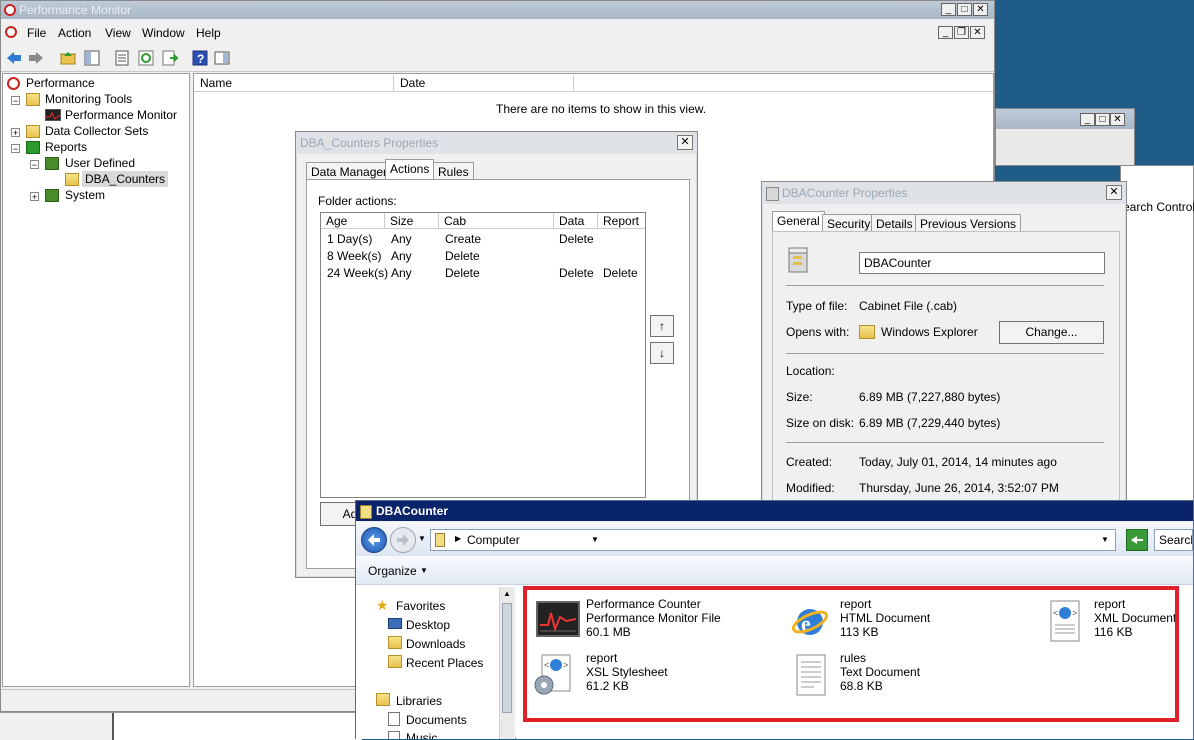 The width and height of the screenshot is (1194, 740). I want to click on menu-help: Help, so click(208, 33).